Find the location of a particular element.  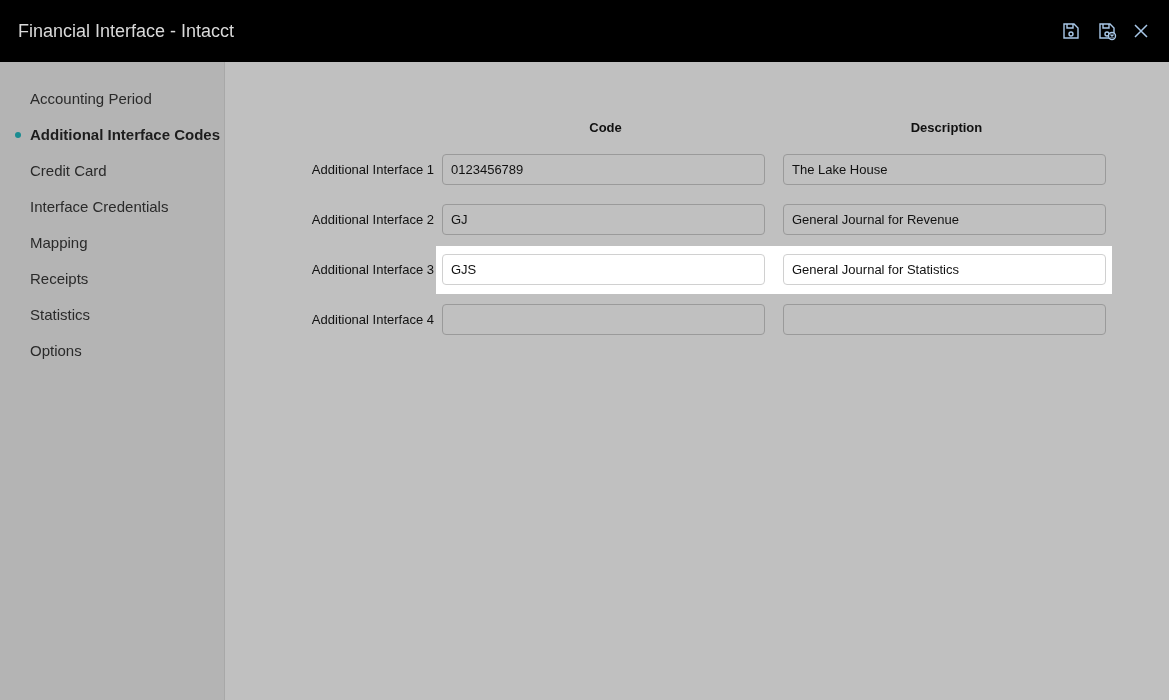

sidebar-item: Additional Interface Codes is located at coordinates (125, 135).